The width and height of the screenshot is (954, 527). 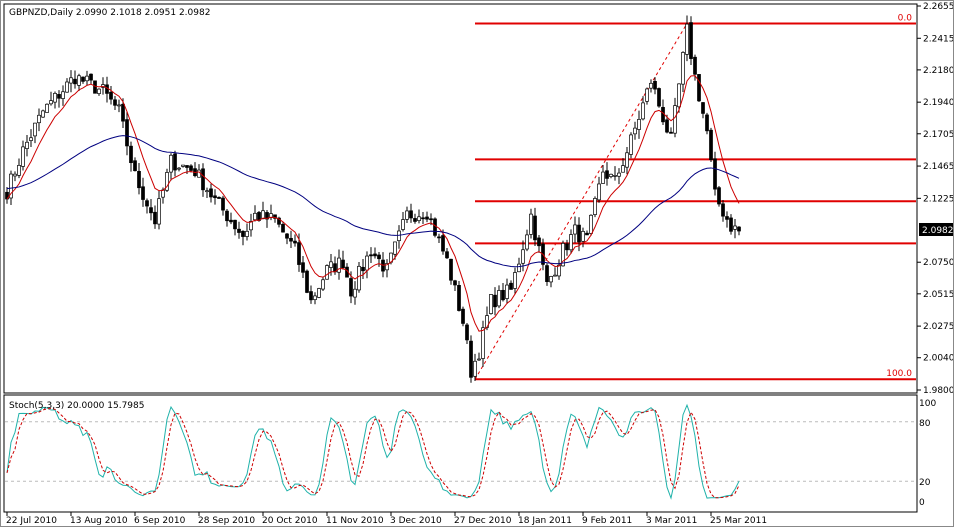 I want to click on fib-level-label: 0.0, so click(x=905, y=18).